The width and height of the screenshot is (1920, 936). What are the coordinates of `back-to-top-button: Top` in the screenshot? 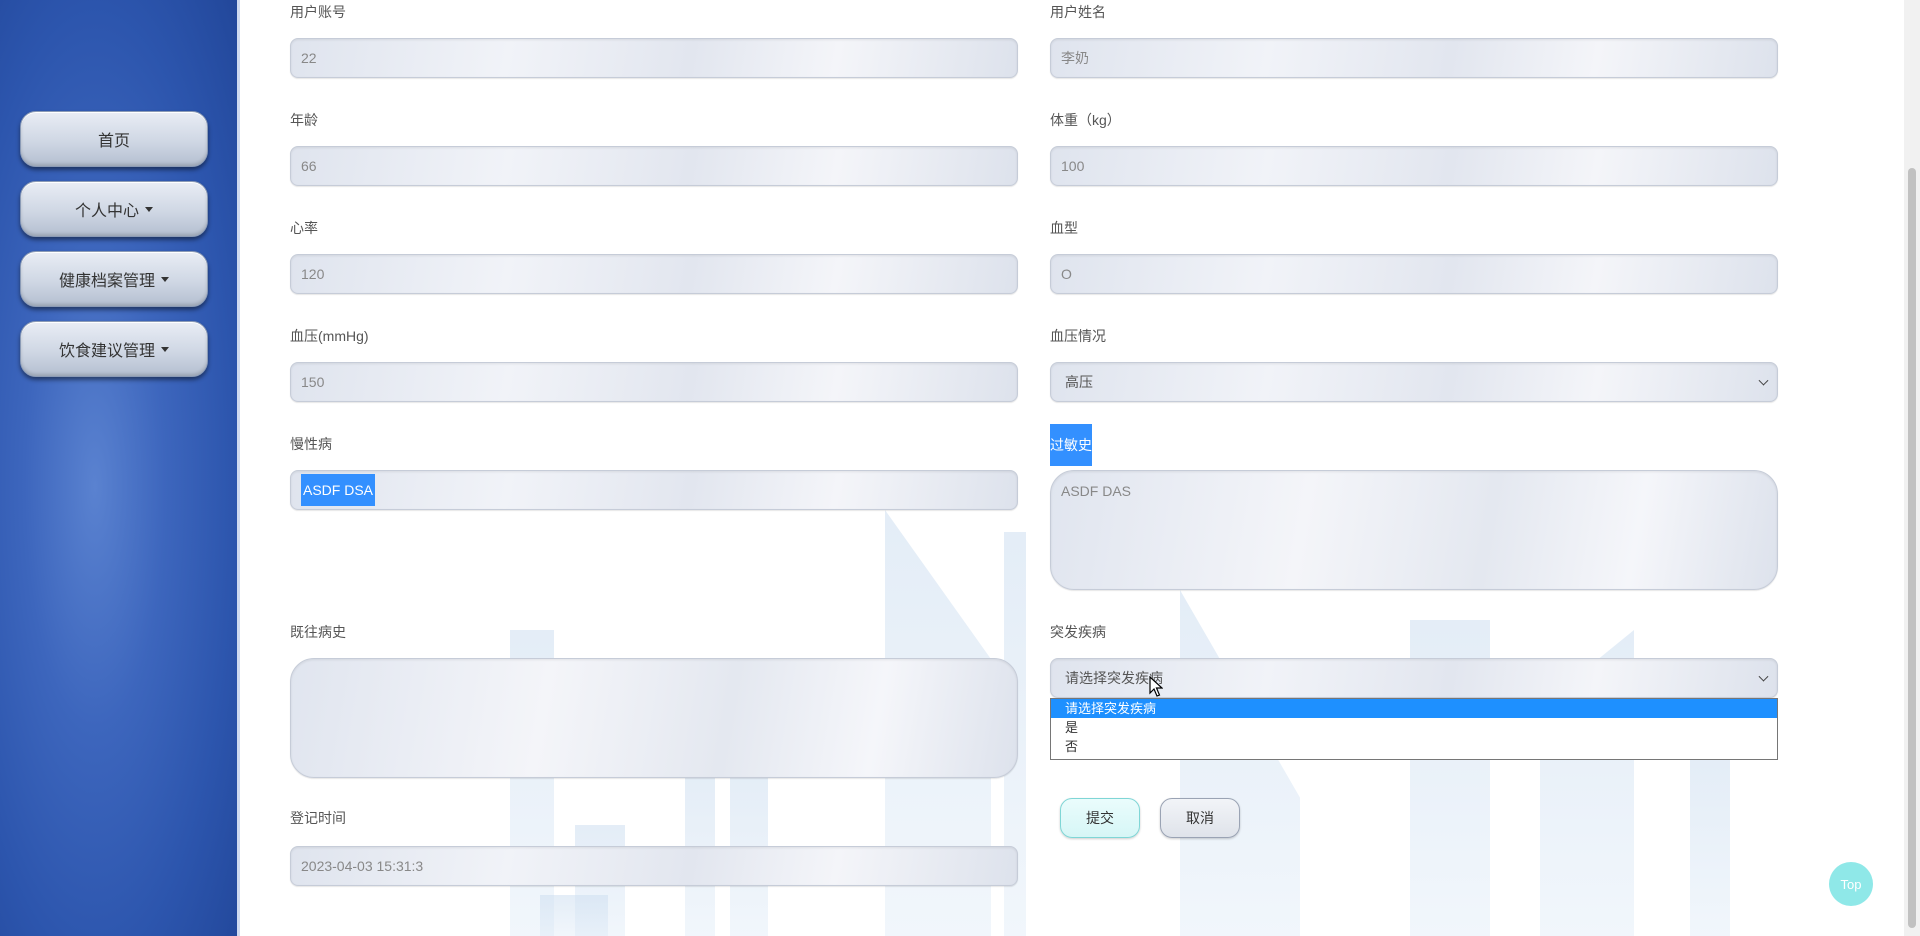 It's located at (1851, 884).